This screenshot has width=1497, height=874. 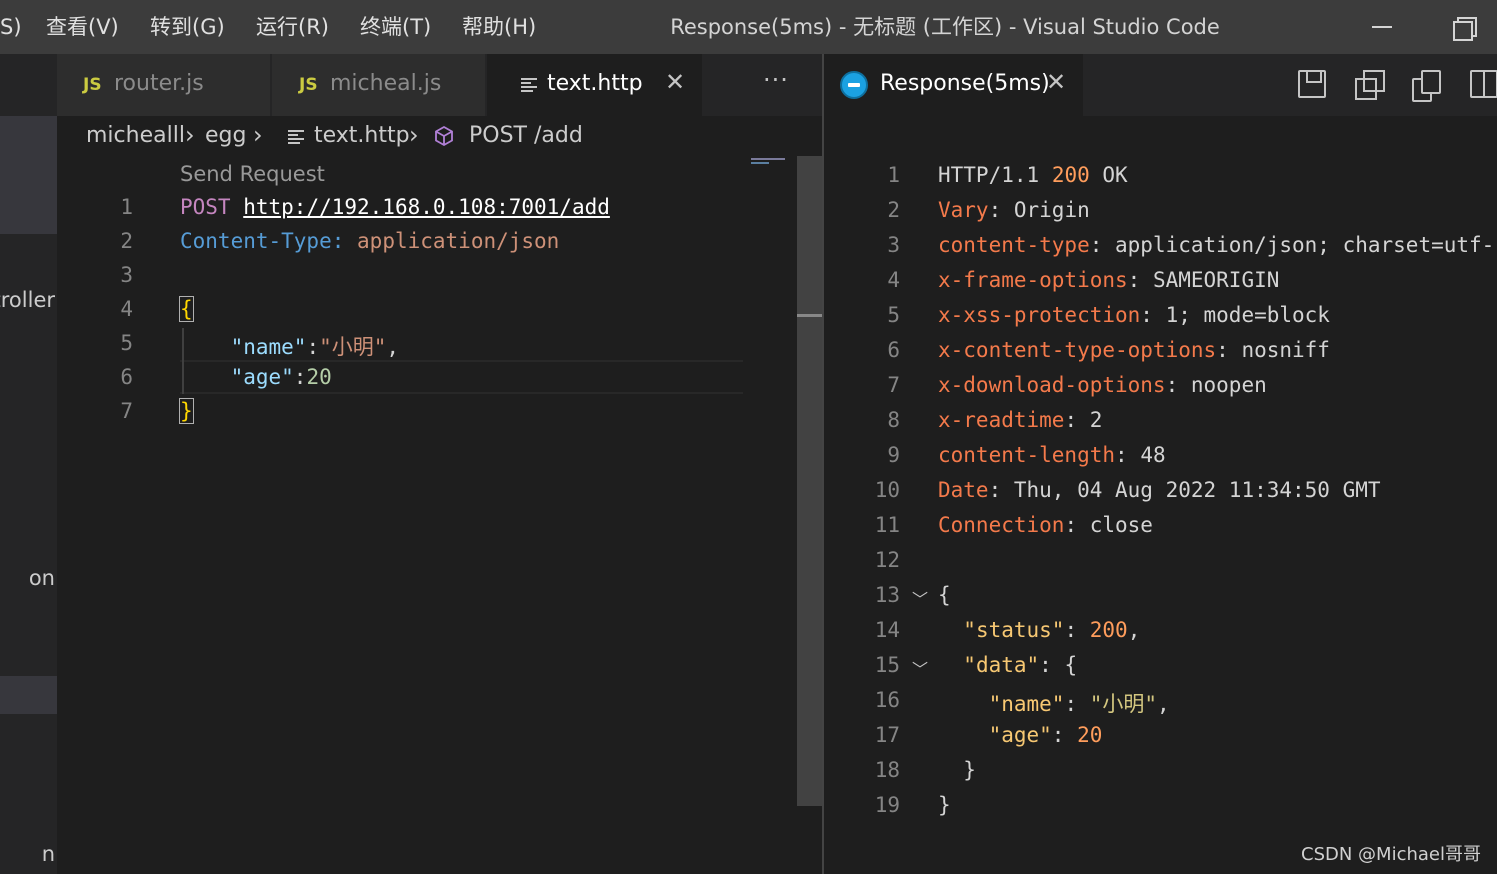 I want to click on breadcrumb-symbol: POST /add, so click(x=526, y=135).